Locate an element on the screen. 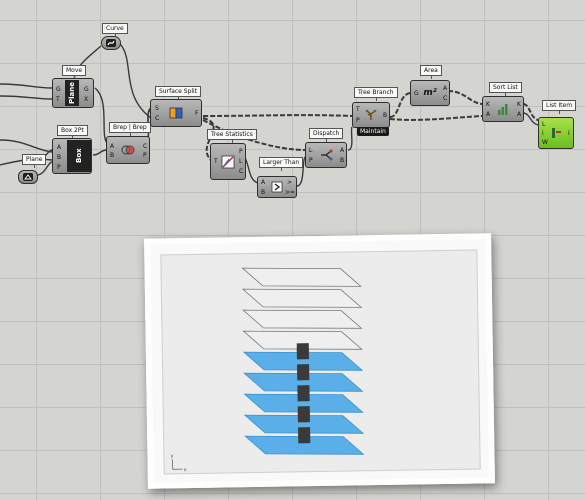  dispatch-component: L P A B is located at coordinates (326, 155).